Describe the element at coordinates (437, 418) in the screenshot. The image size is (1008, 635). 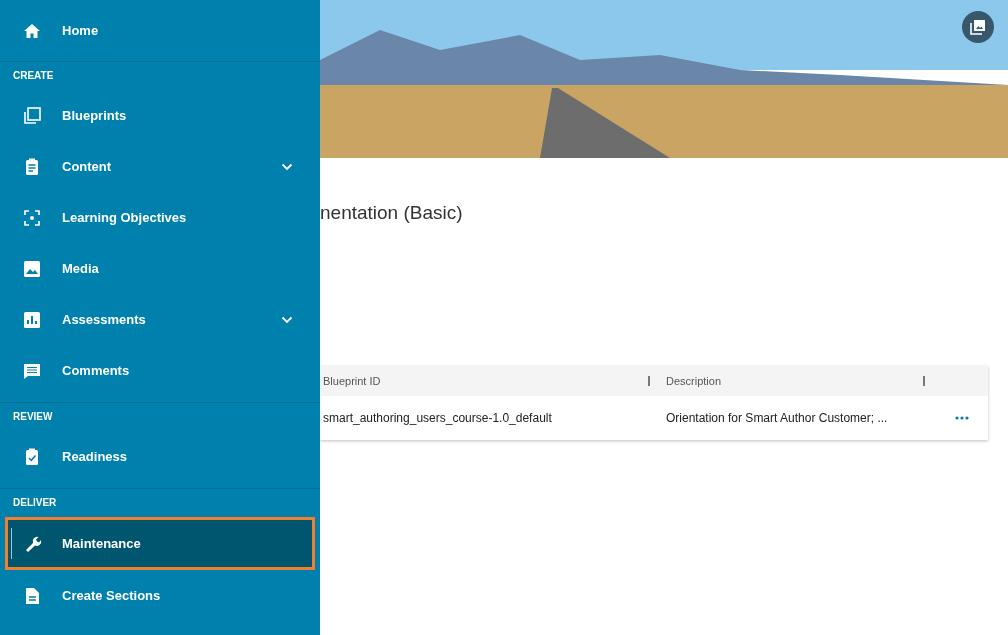
I see `table-cell: smart_authoring_users_course-1.0_default` at that location.